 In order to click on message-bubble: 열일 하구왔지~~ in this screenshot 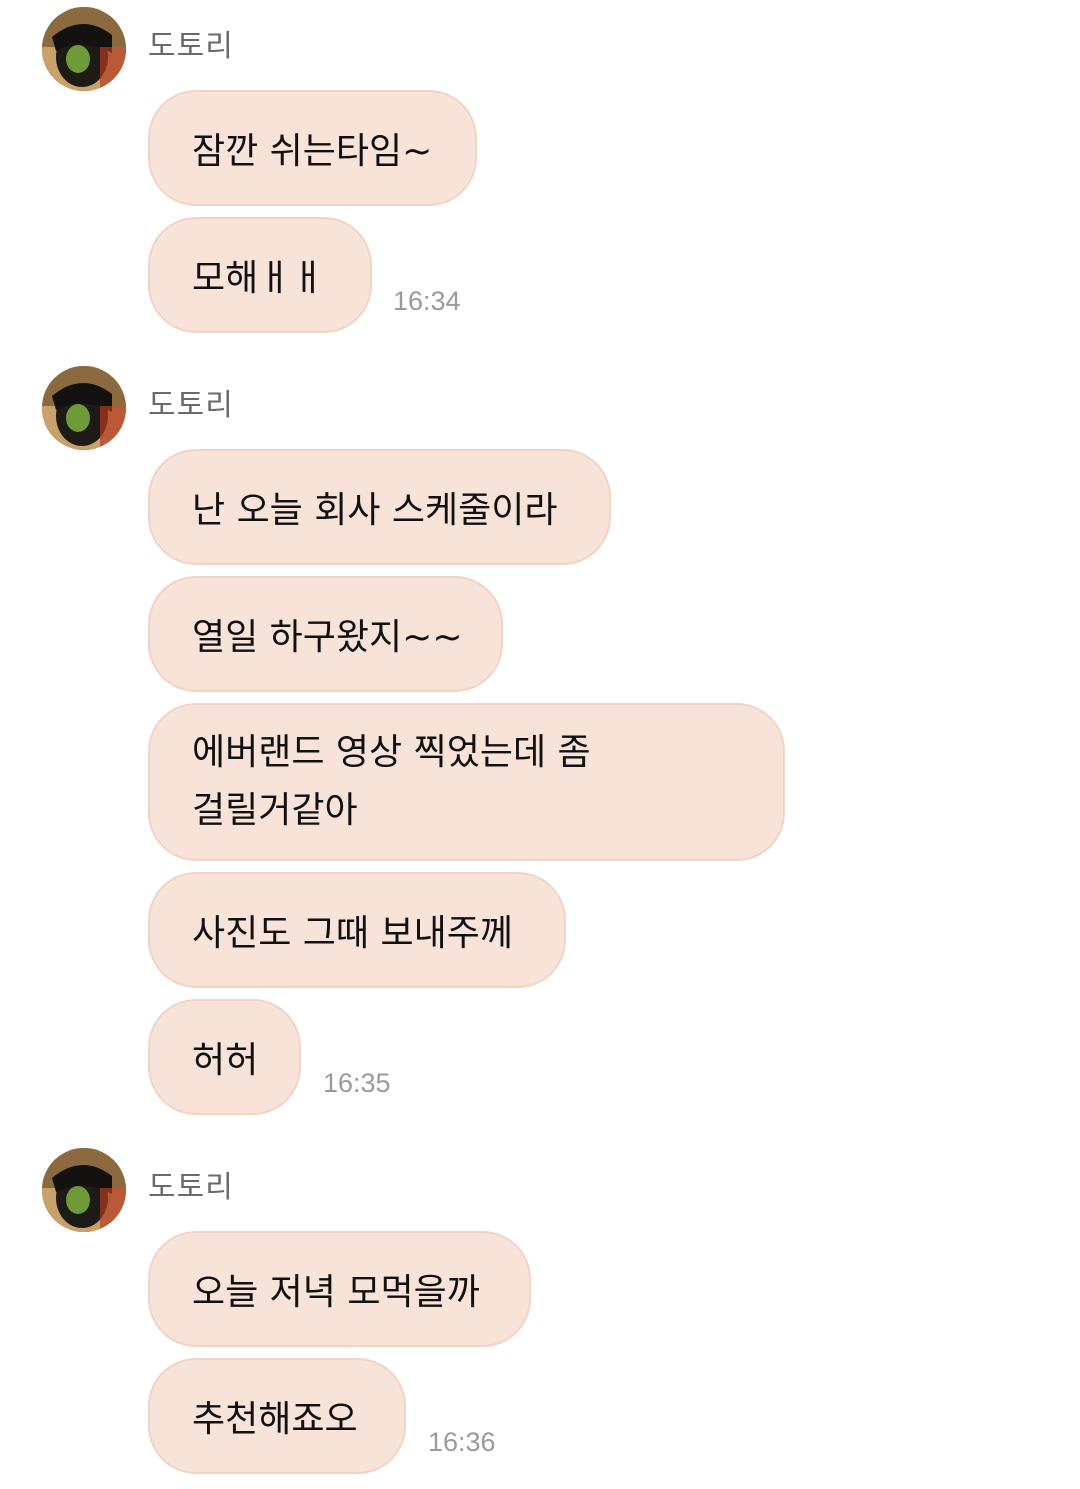, I will do `click(325, 634)`.